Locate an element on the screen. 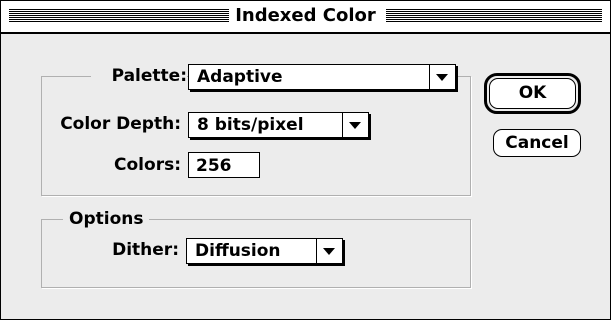 The height and width of the screenshot is (320, 611). palette-label: Palette: is located at coordinates (139, 76).